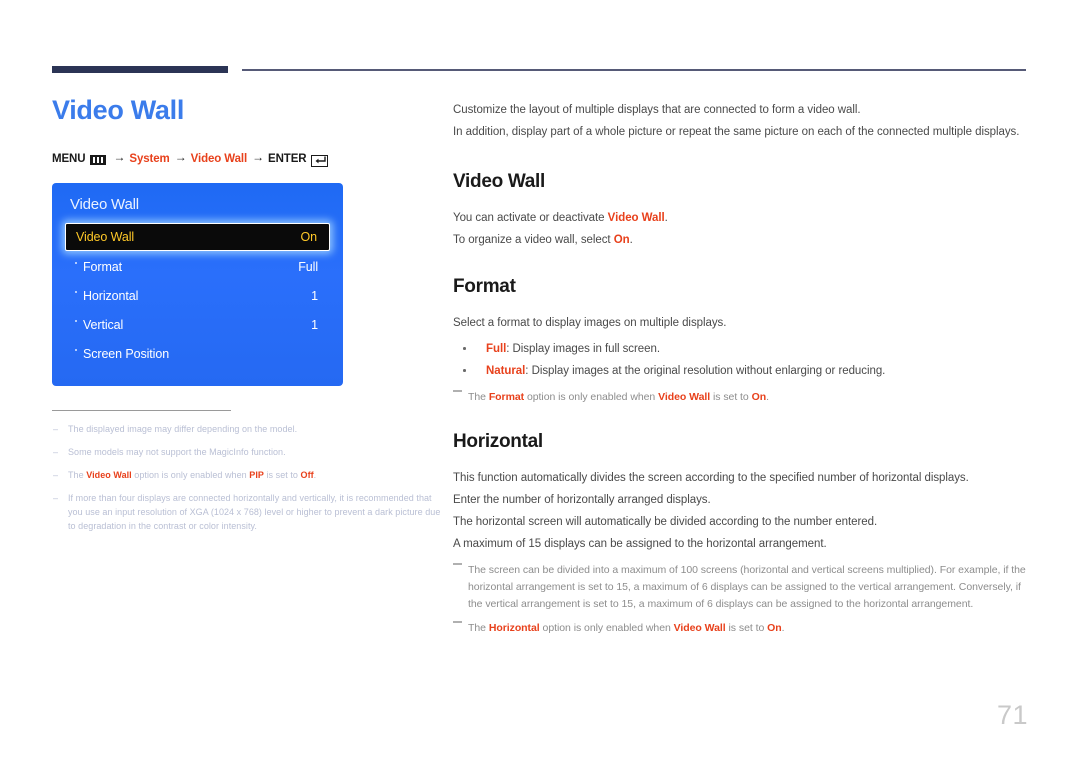 The width and height of the screenshot is (1080, 763). Describe the element at coordinates (119, 156) in the screenshot. I see `breadcrumb-arrow-1: →` at that location.